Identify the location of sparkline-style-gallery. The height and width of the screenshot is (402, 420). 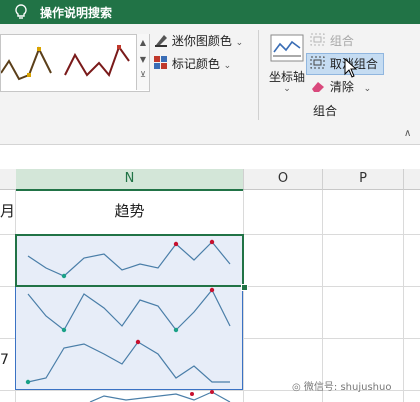
(75, 63).